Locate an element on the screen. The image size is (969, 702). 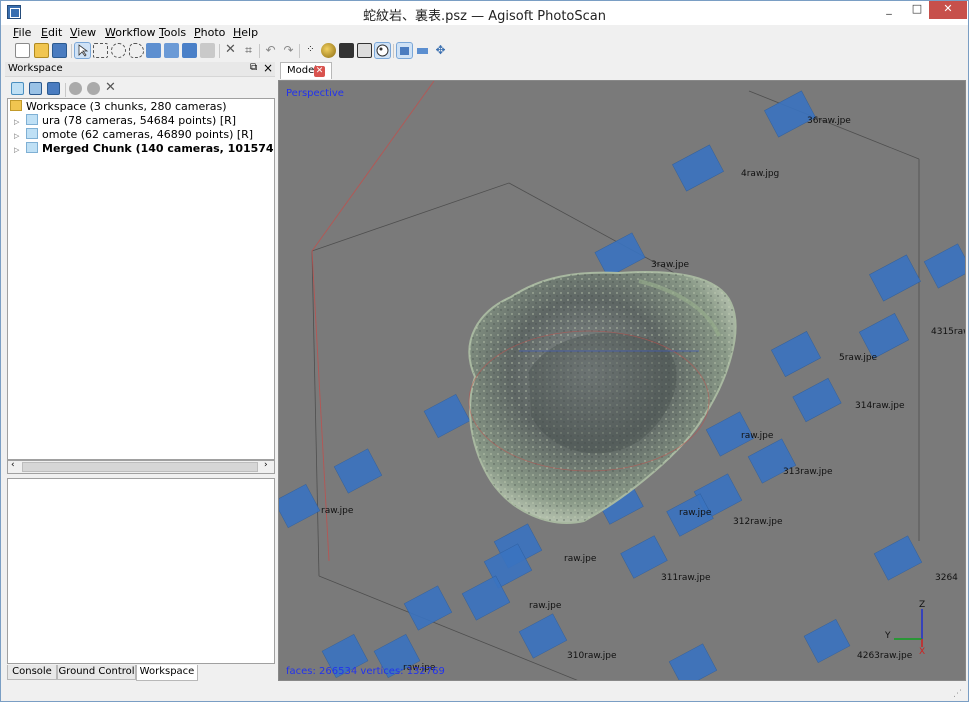
camera-label: 313raw.jpe is located at coordinates (808, 472).